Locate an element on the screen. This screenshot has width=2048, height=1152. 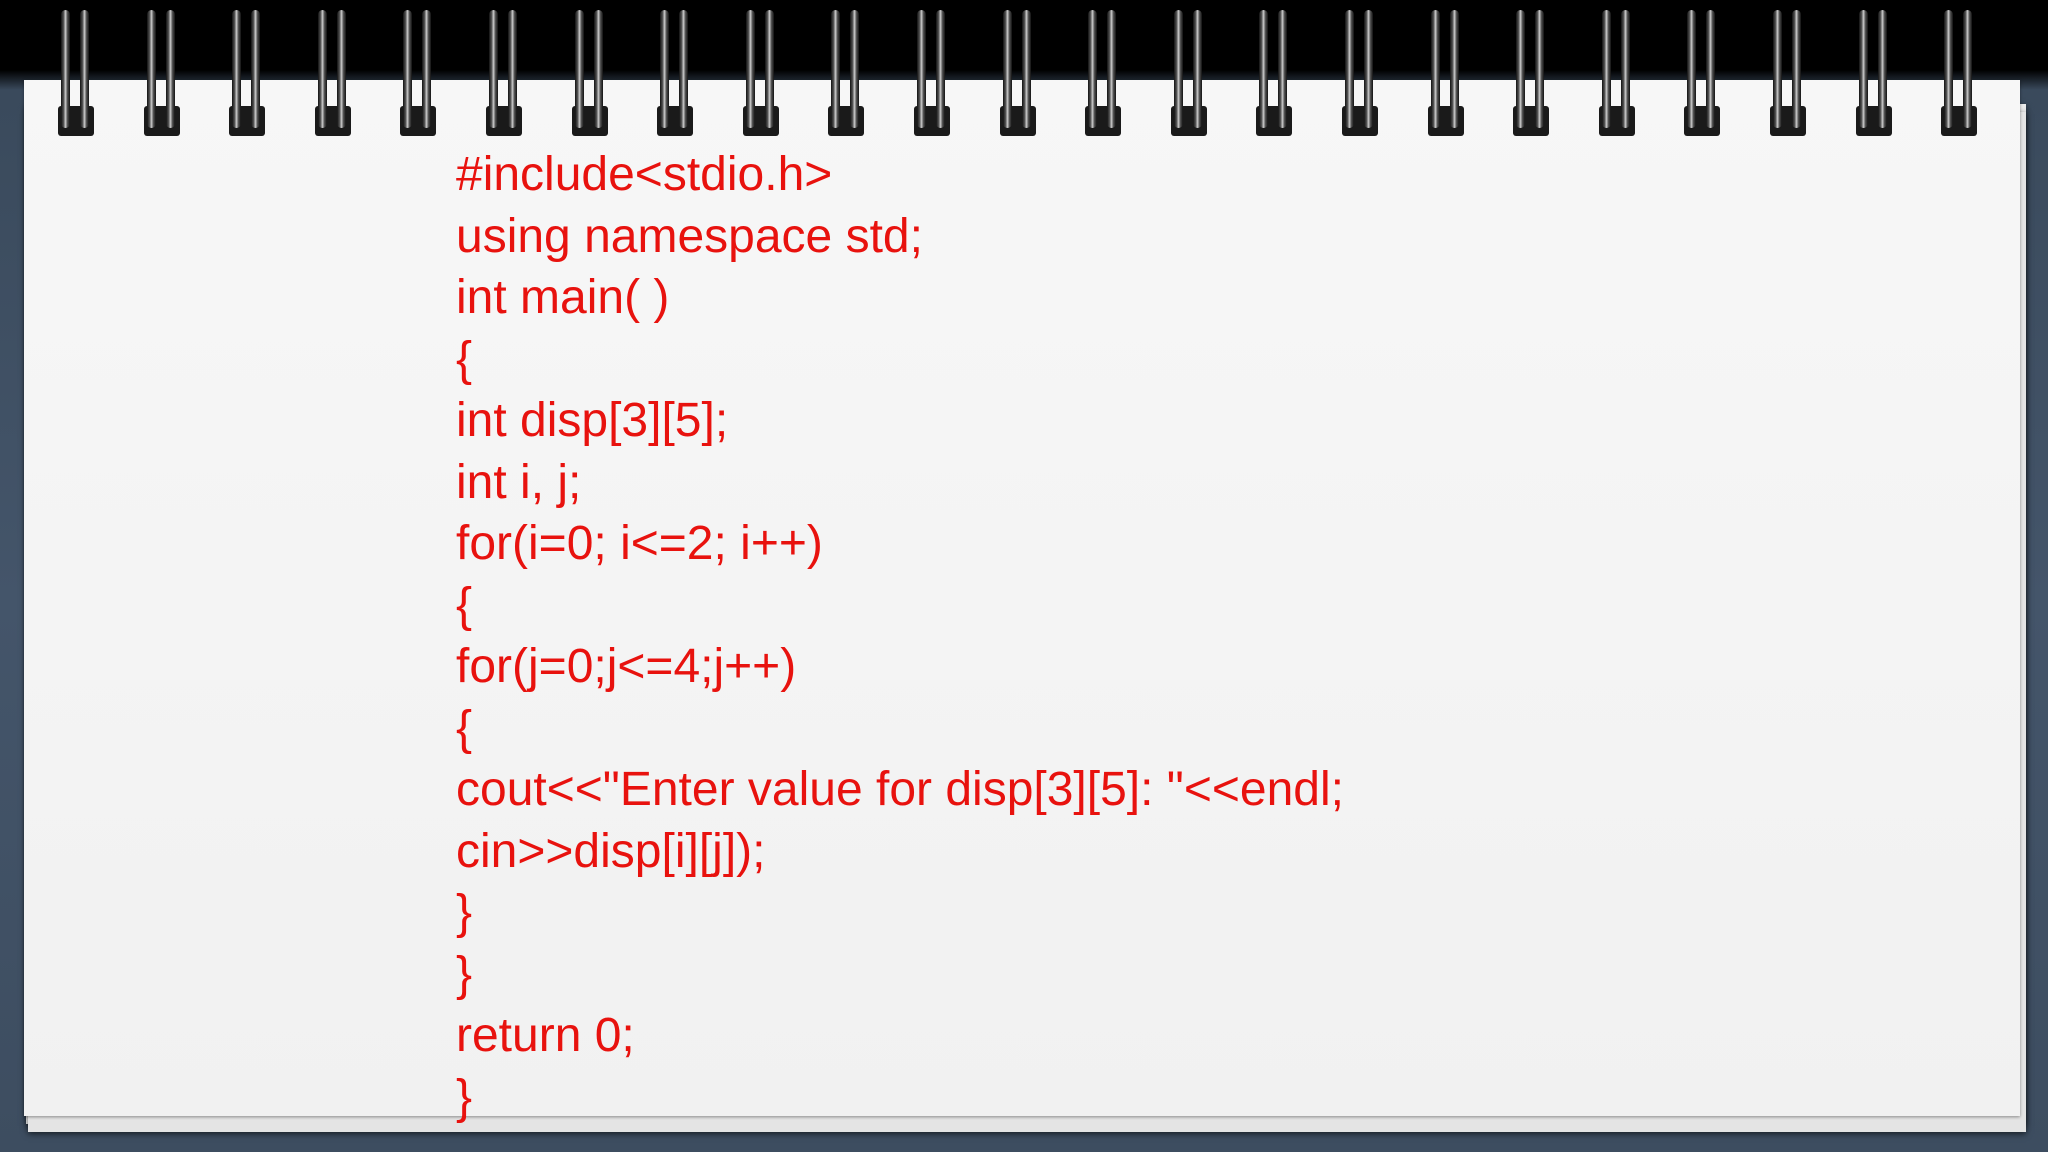
code-line: int disp[3][5]; is located at coordinates (592, 420).